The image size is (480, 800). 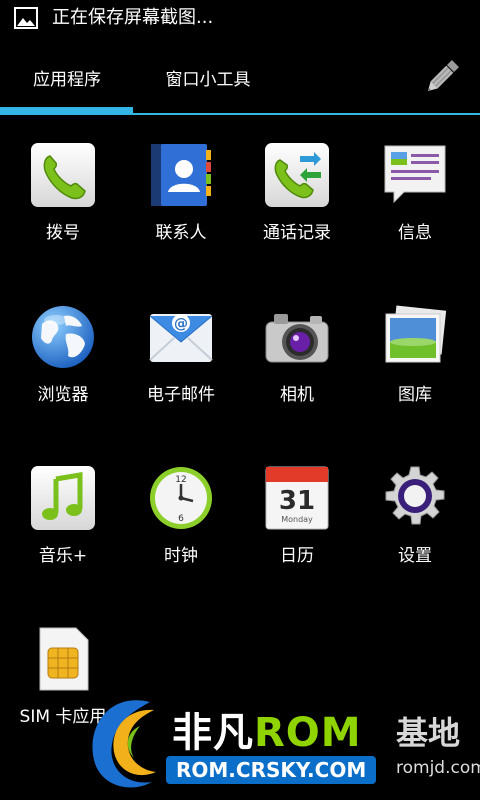 I want to click on app-settings: 设置, so click(x=415, y=509).